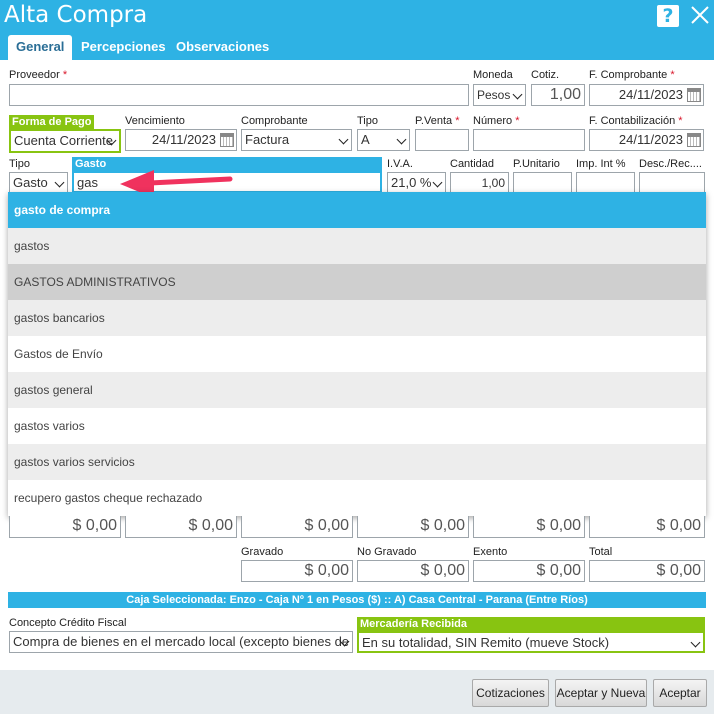 The width and height of the screenshot is (714, 714). Describe the element at coordinates (437, 121) in the screenshot. I see `pventa-label: P.Venta *` at that location.